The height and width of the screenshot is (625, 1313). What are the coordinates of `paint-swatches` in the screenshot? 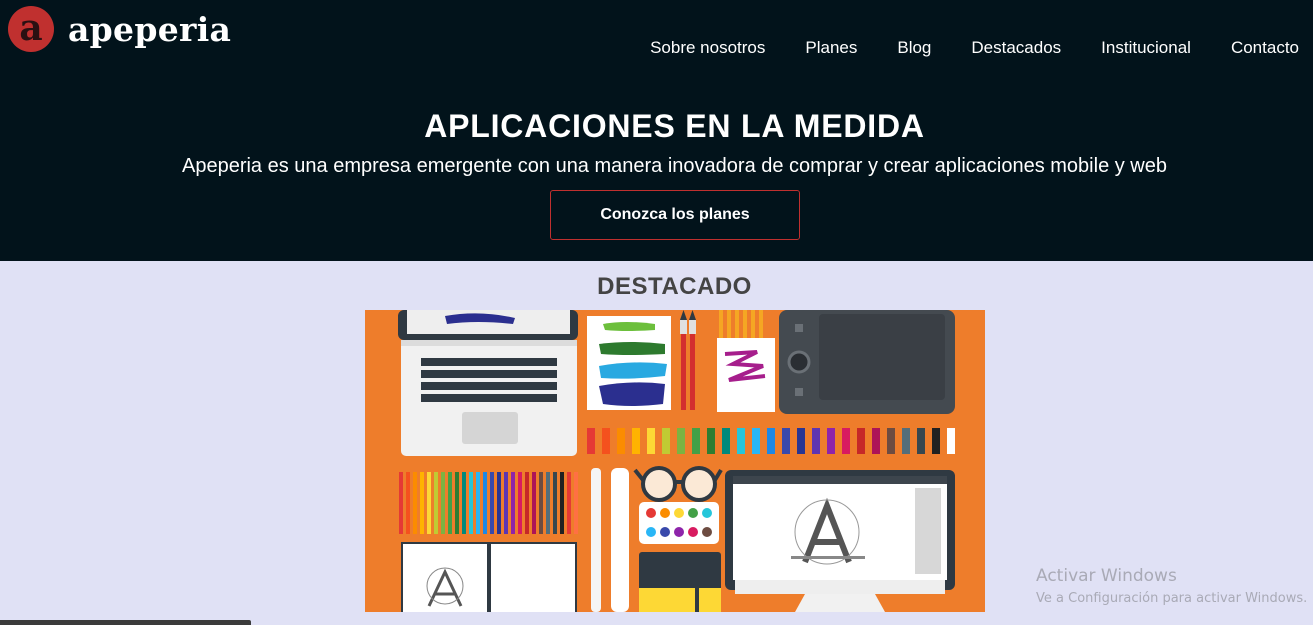 It's located at (629, 363).